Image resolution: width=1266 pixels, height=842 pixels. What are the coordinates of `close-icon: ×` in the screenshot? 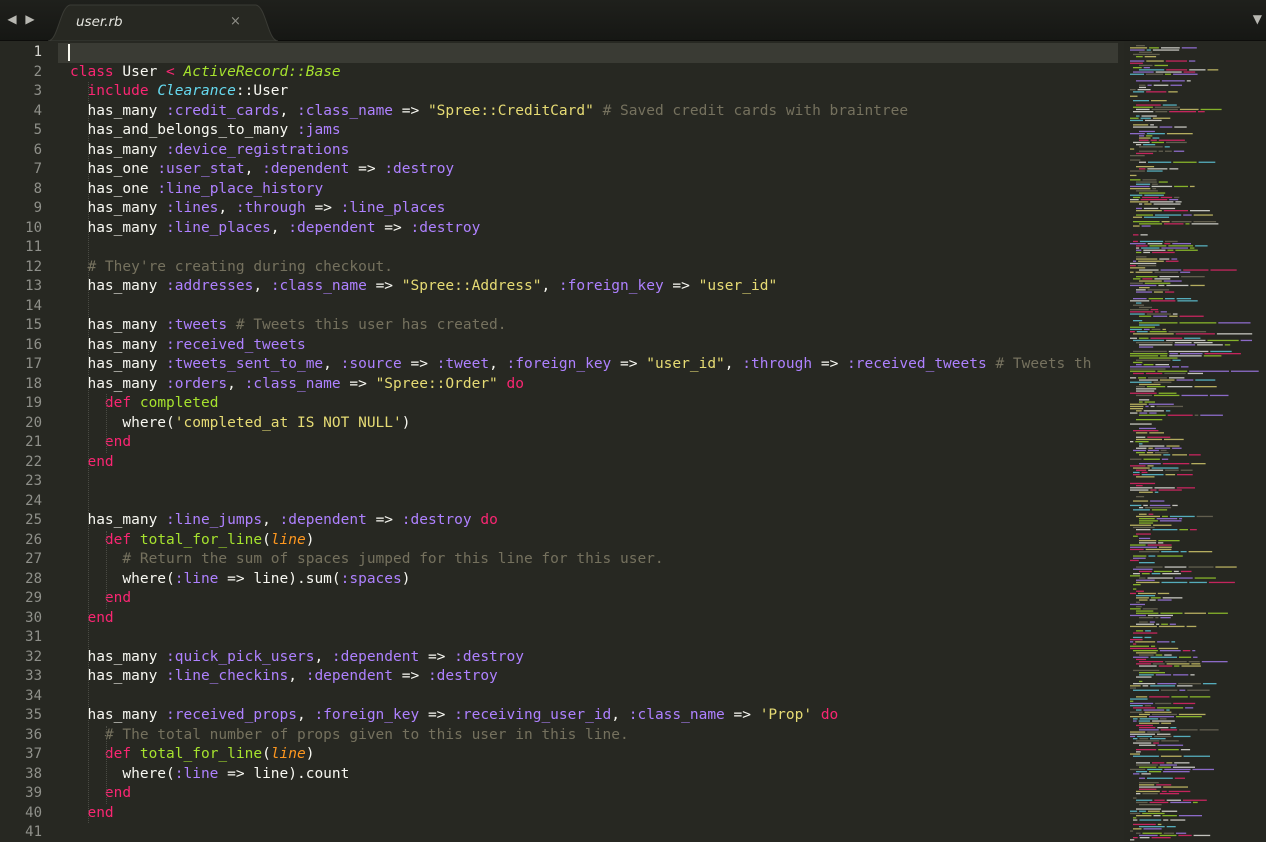 It's located at (235, 22).